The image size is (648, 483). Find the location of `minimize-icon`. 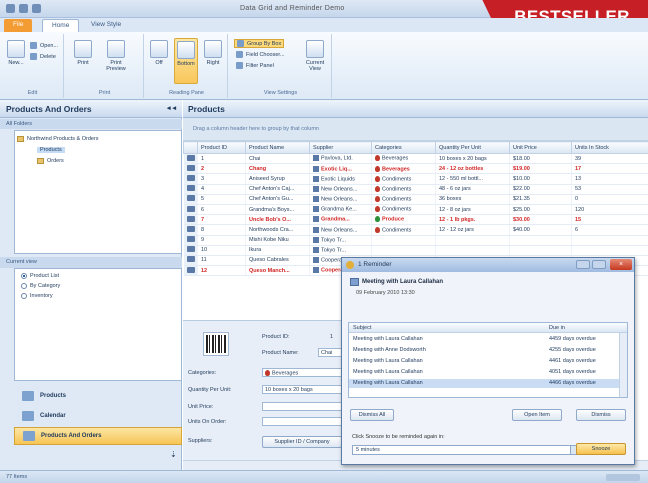

minimize-icon is located at coordinates (583, 264).